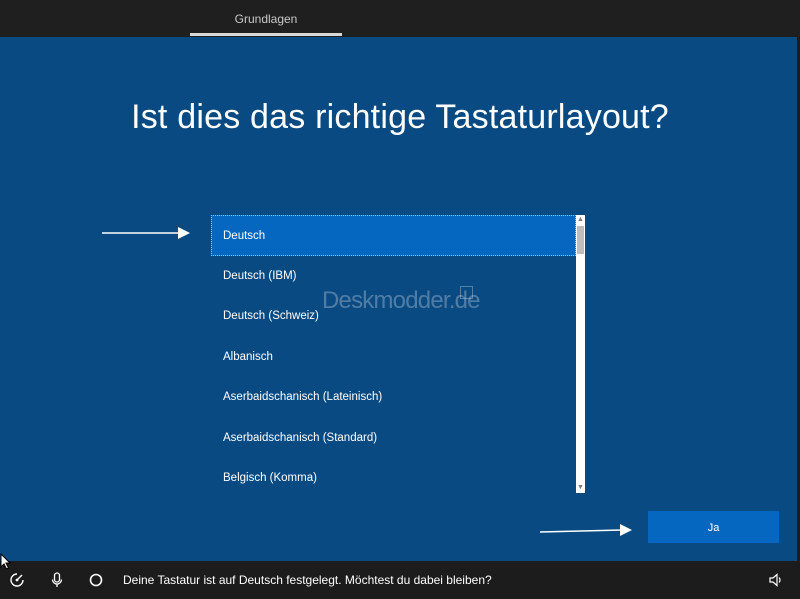  I want to click on list-item-aserbaidschanisch-lateinisch: Aserbaidschanisch (Lateinisch), so click(393, 397).